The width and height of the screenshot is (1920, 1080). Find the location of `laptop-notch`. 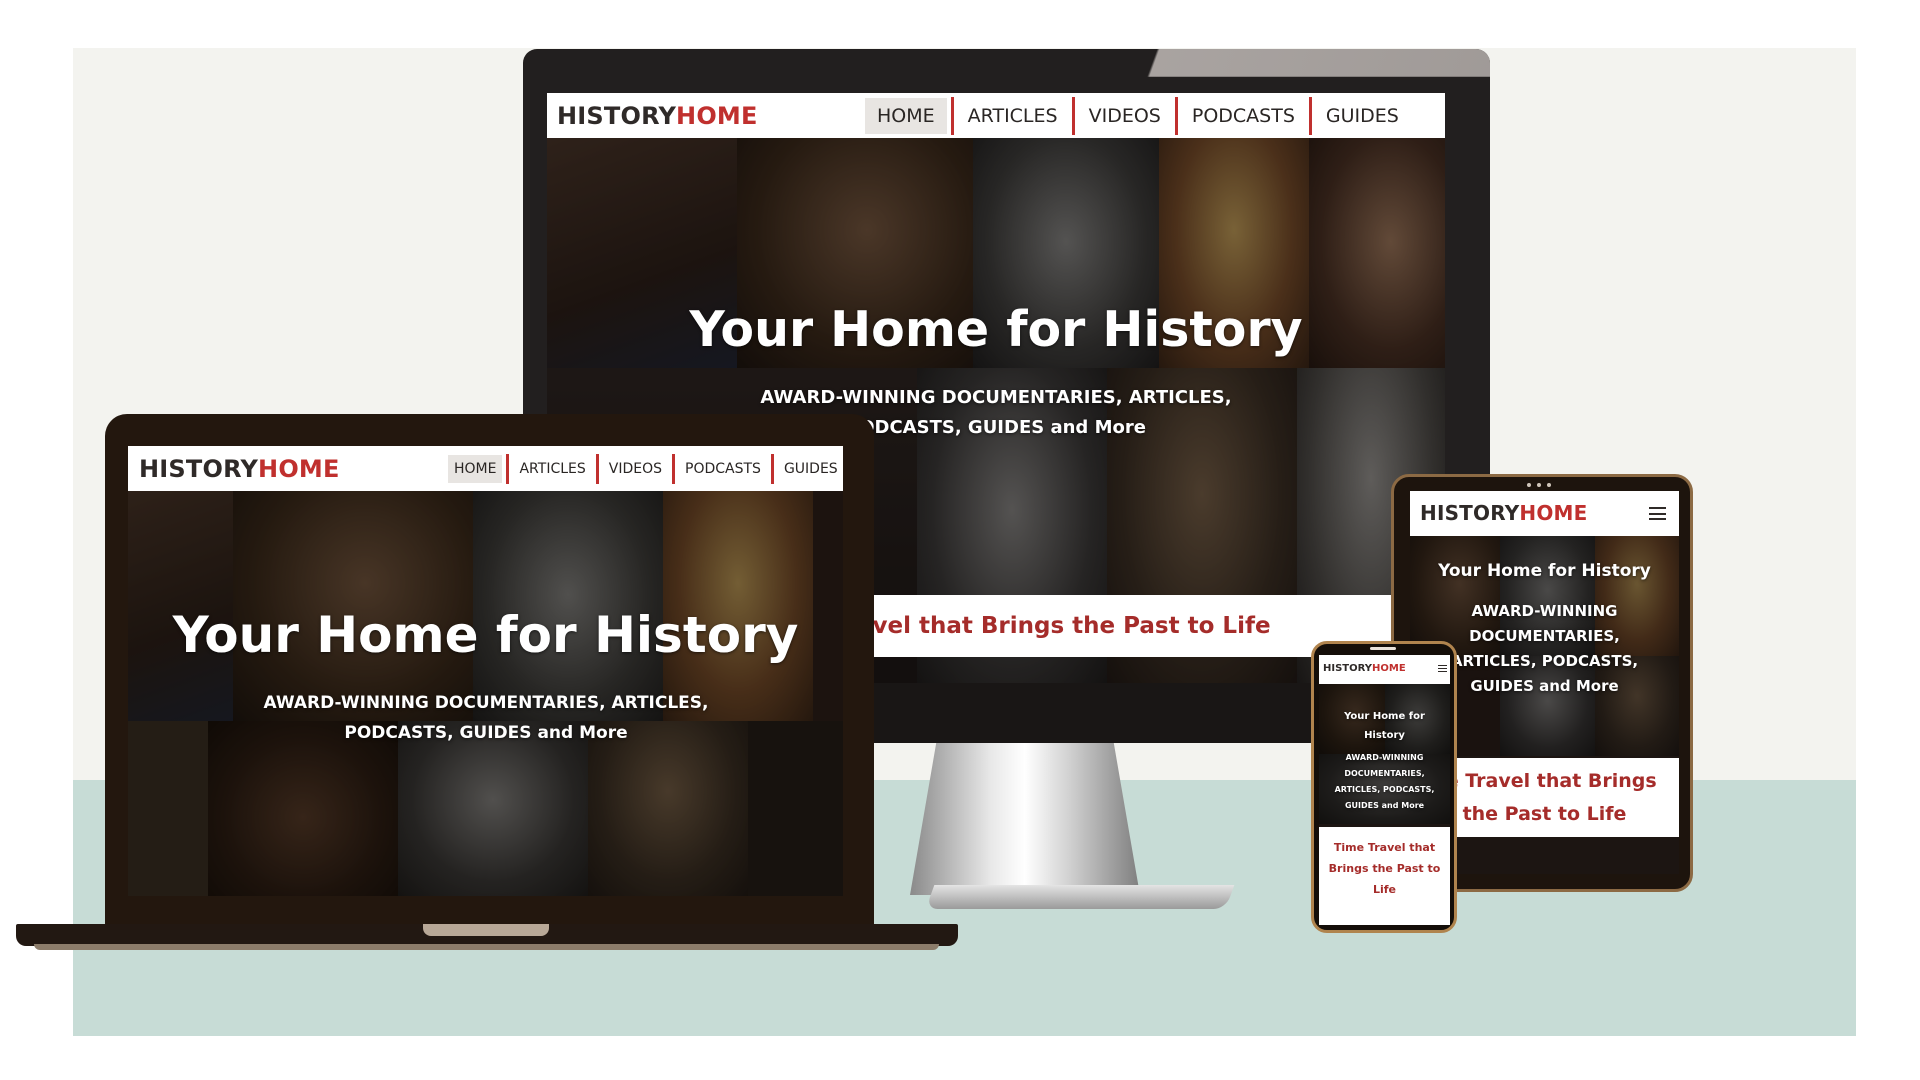

laptop-notch is located at coordinates (486, 930).